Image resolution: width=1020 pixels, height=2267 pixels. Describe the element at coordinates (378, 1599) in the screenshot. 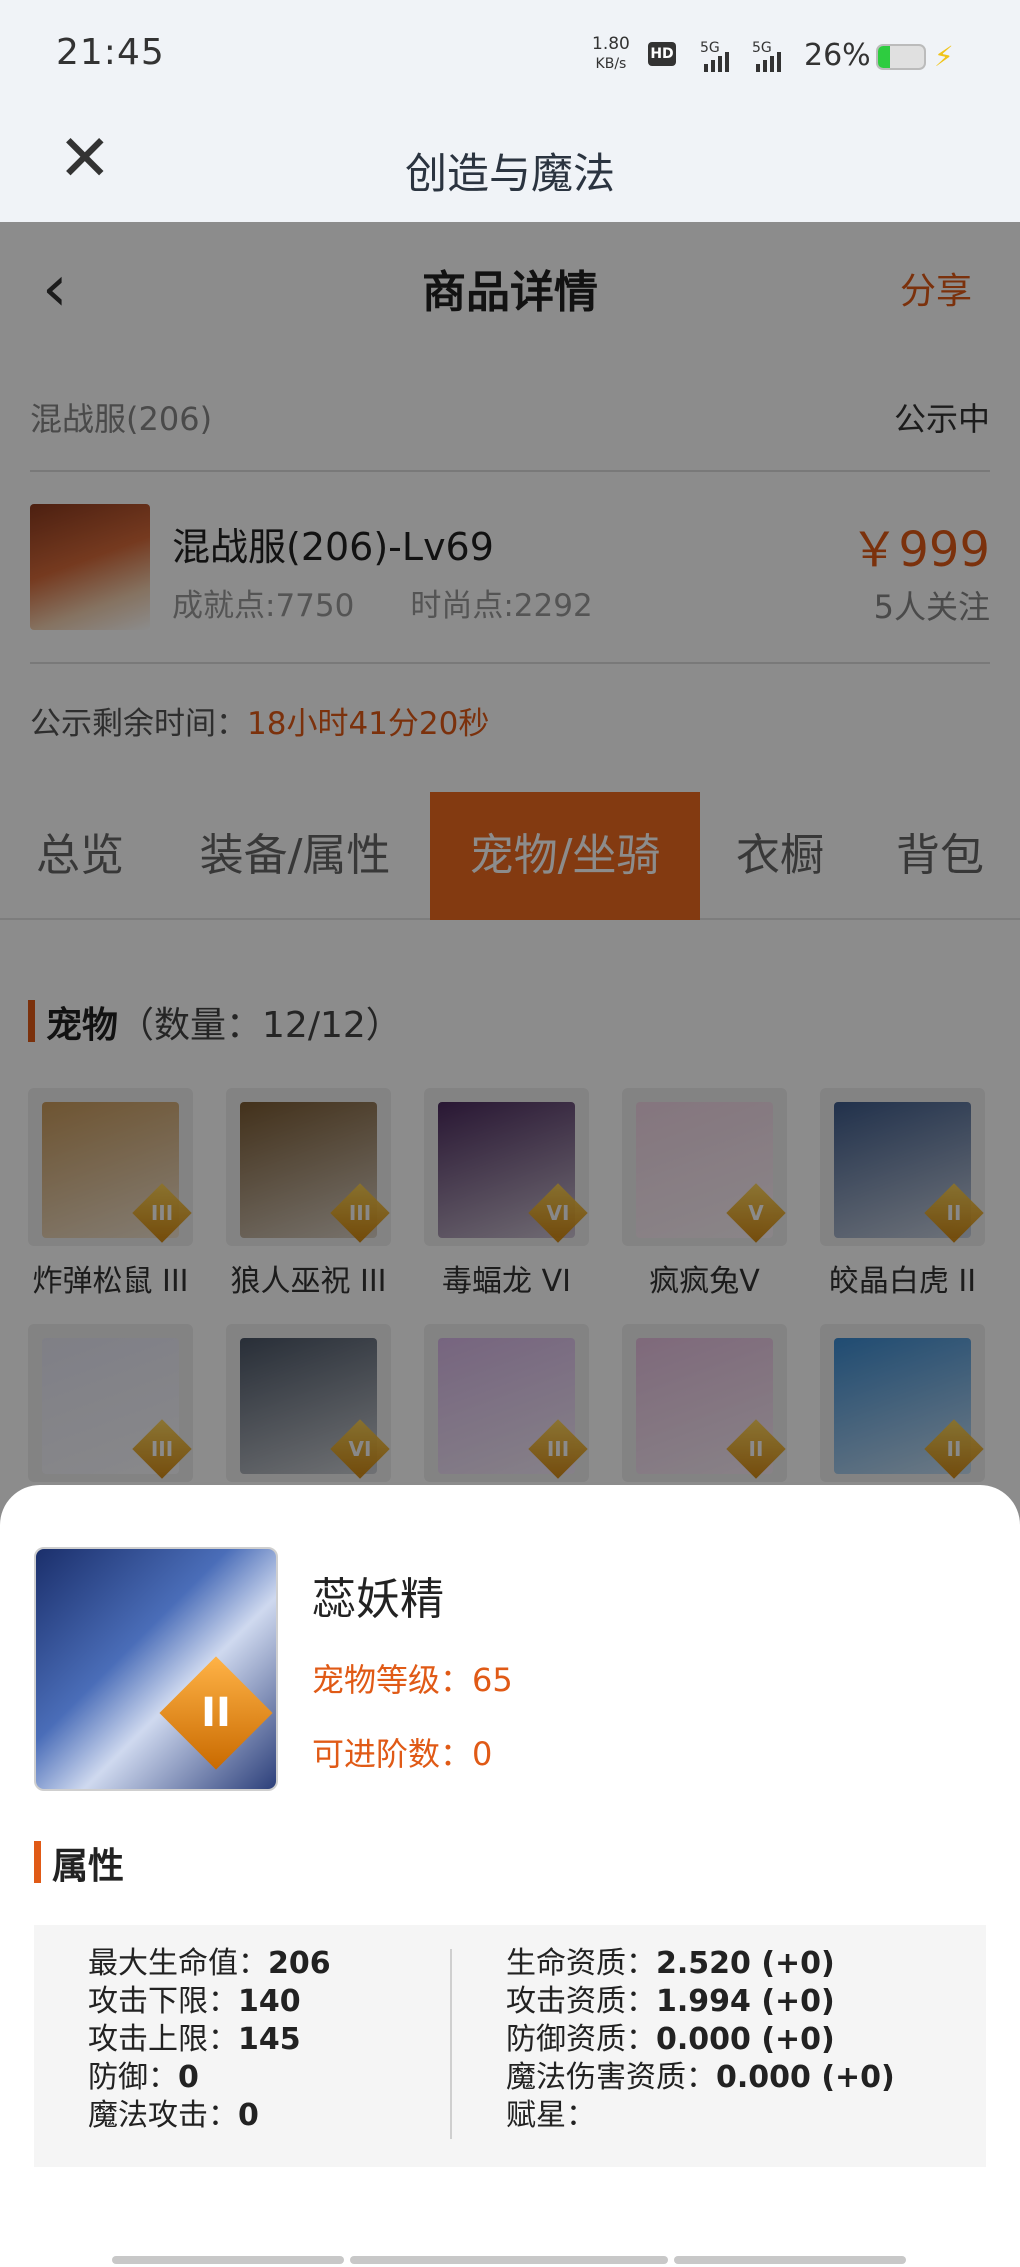

I see `pet-name: 蕊妖精` at that location.